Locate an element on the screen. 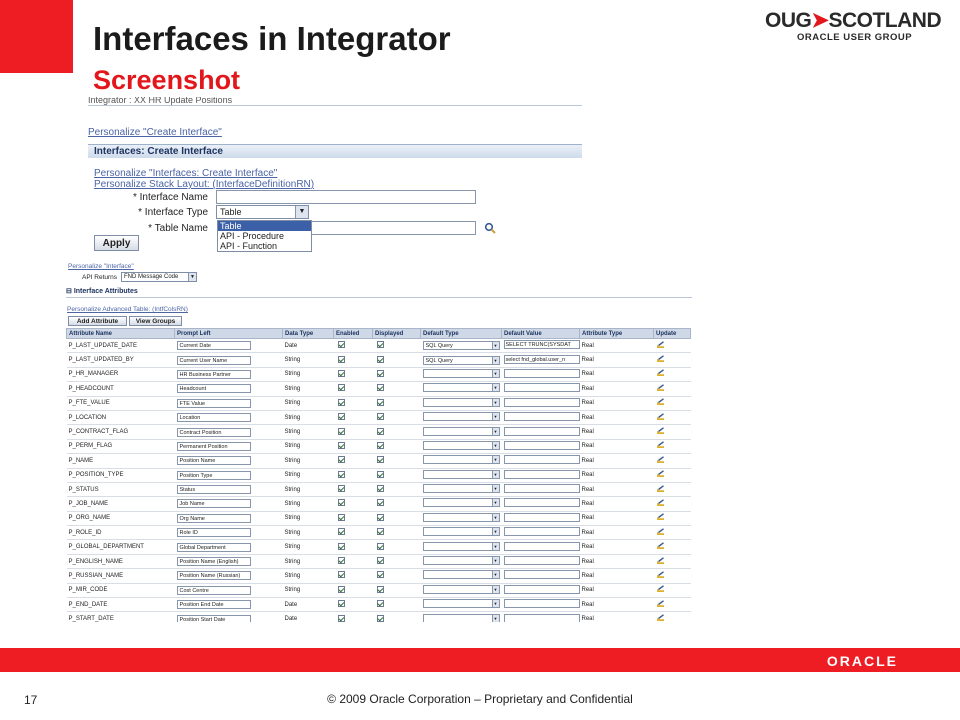 This screenshot has width=960, height=720. prompt-left-input: Headcount is located at coordinates (213, 389).